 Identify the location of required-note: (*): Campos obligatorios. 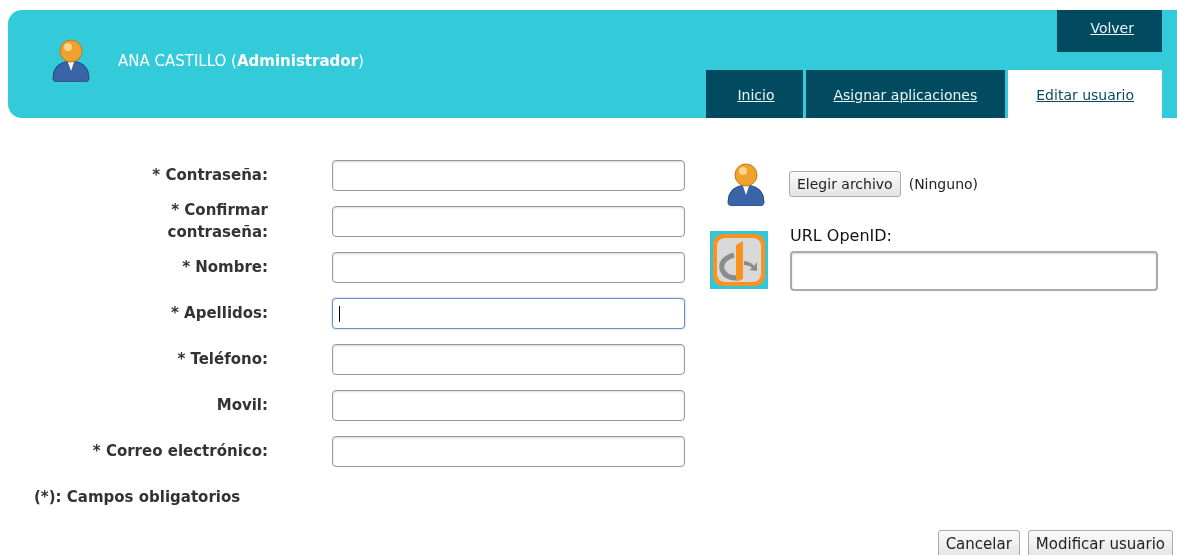
(137, 497).